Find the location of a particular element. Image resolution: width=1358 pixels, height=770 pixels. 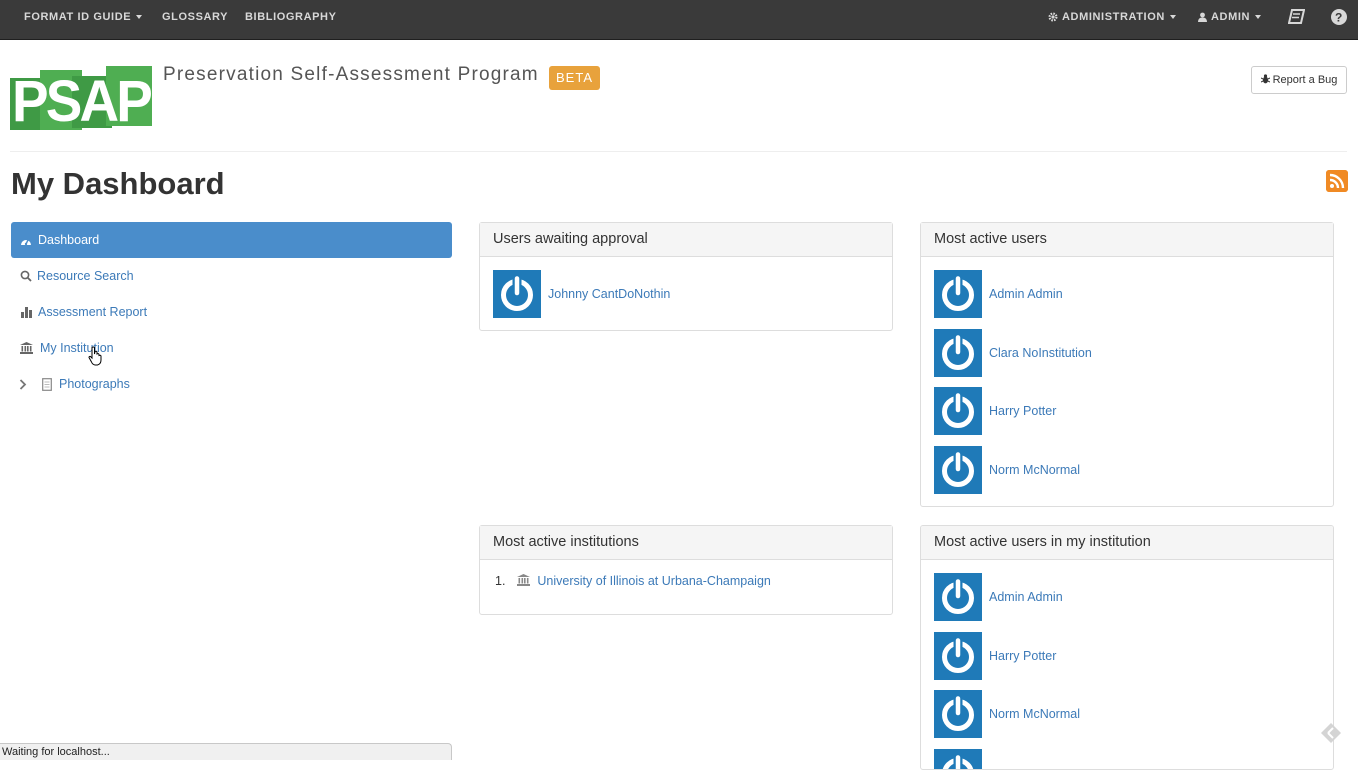

panel-title: Most active institutions is located at coordinates (686, 543).